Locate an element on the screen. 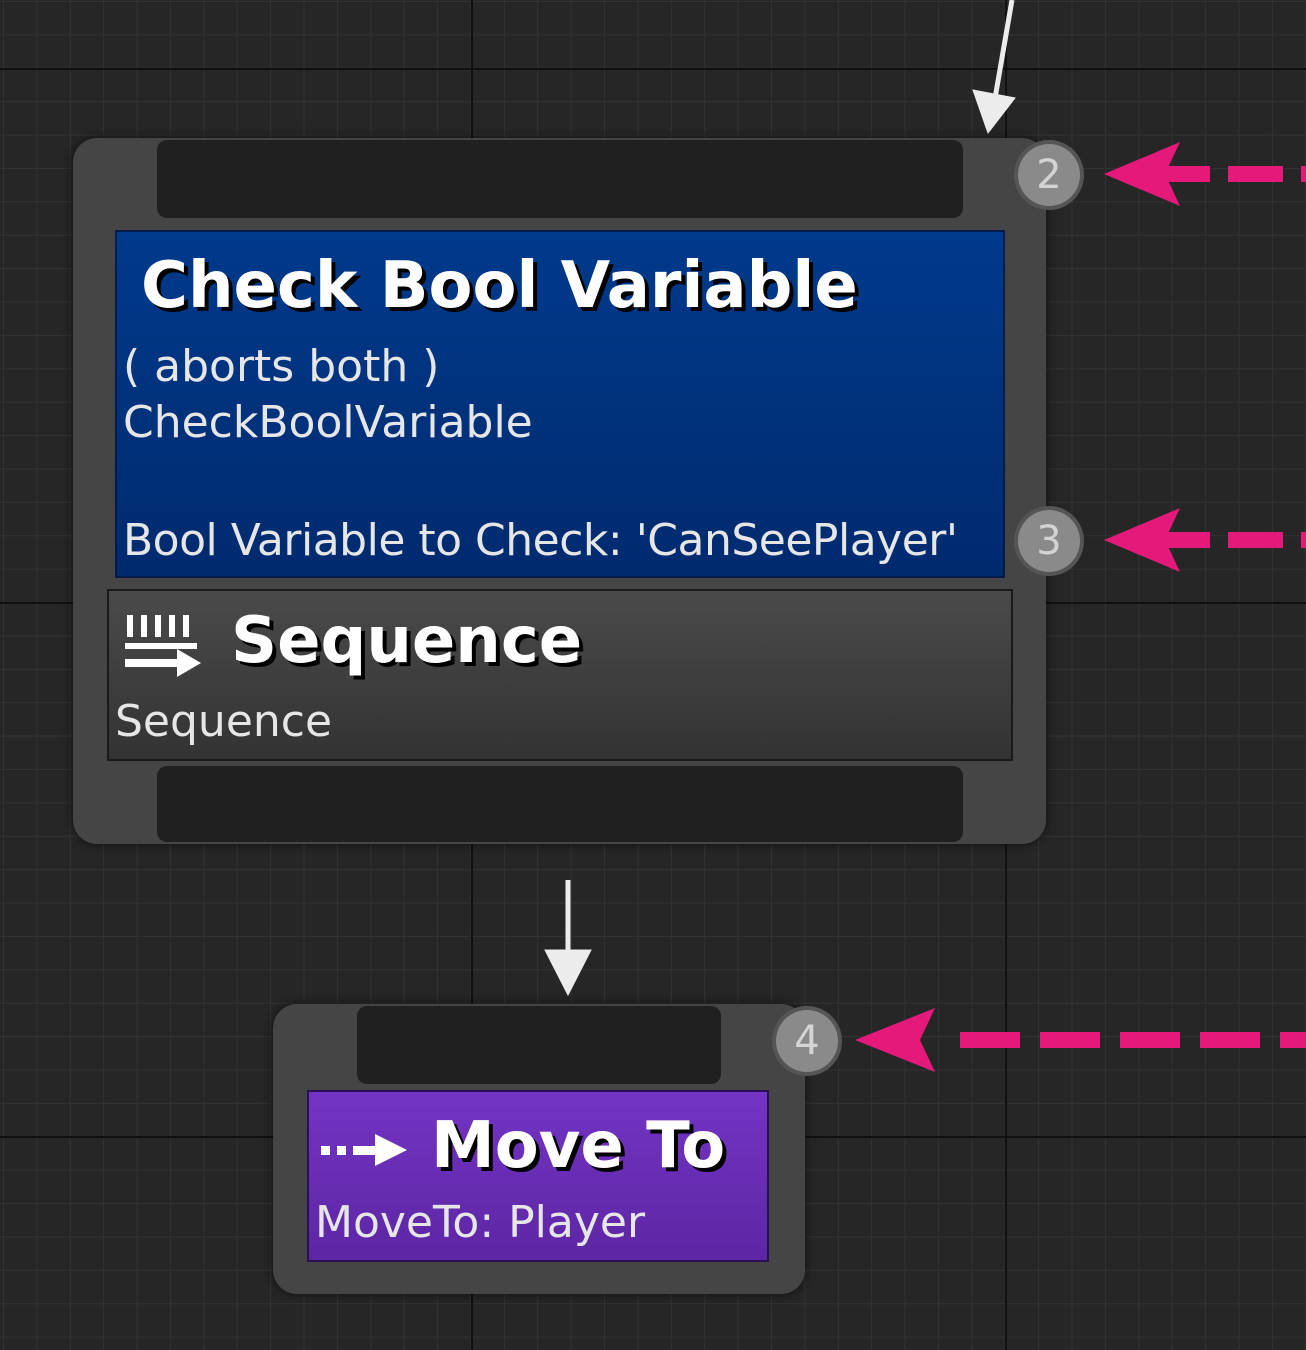  task-title: Move To is located at coordinates (578, 1146).